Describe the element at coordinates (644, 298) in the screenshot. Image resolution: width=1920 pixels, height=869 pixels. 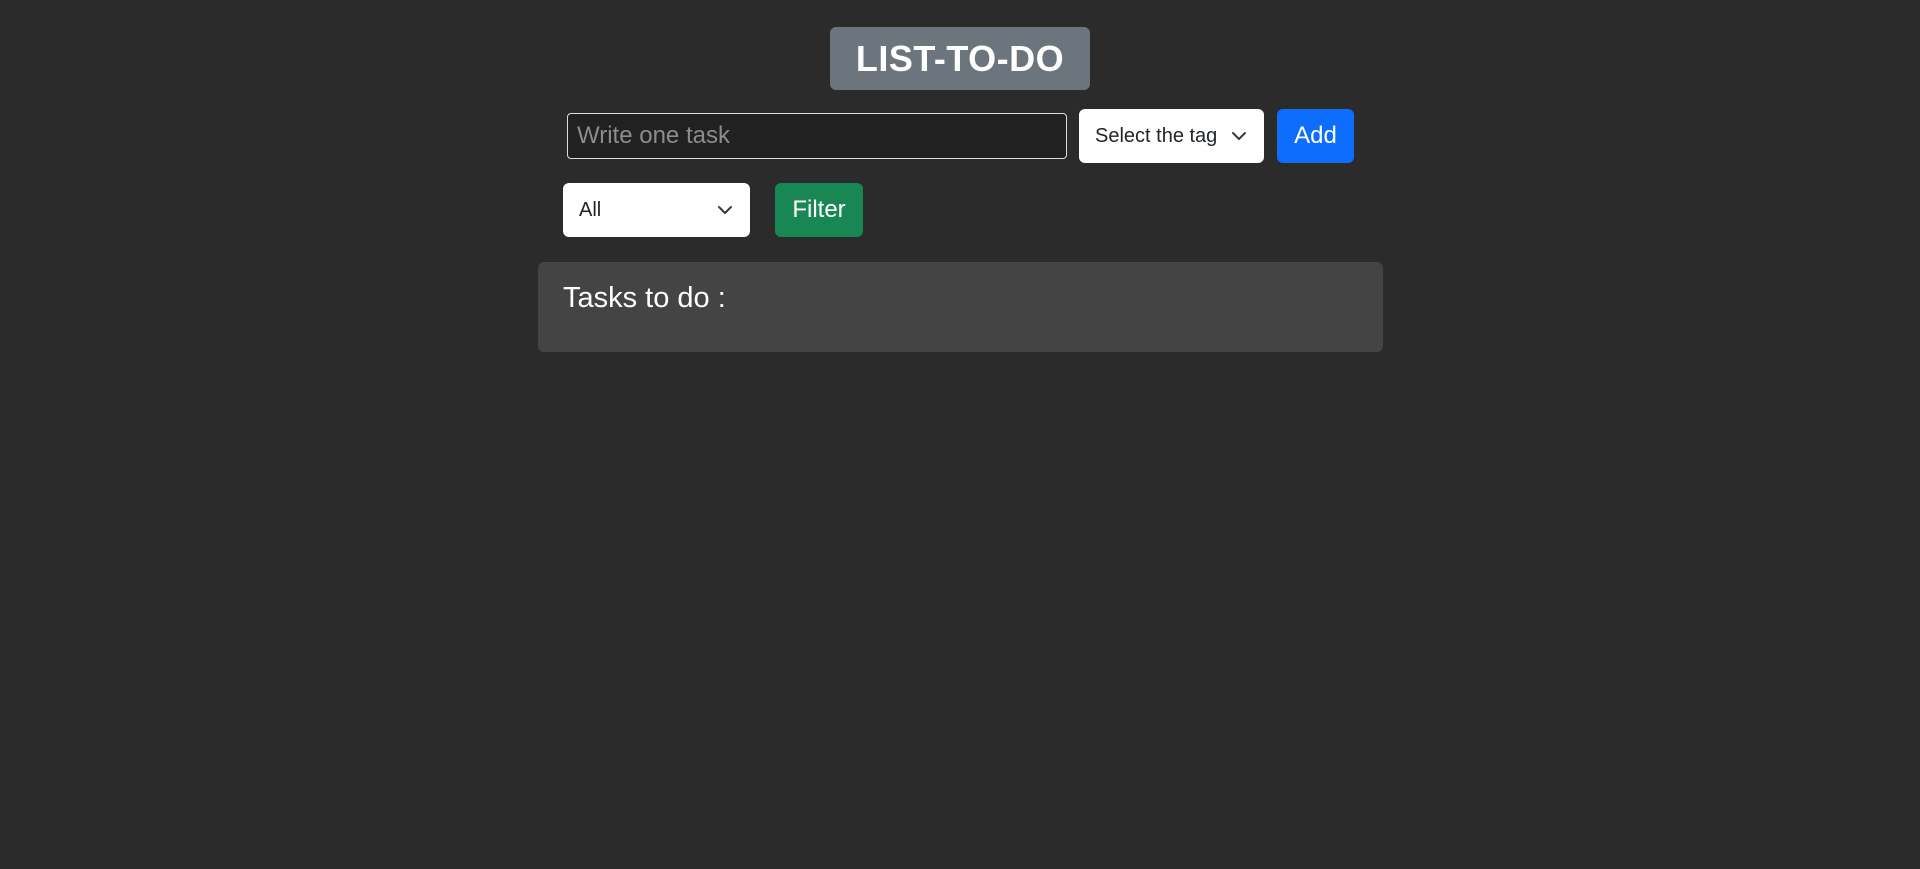
I see `tasks-heading: Tasks to do :` at that location.